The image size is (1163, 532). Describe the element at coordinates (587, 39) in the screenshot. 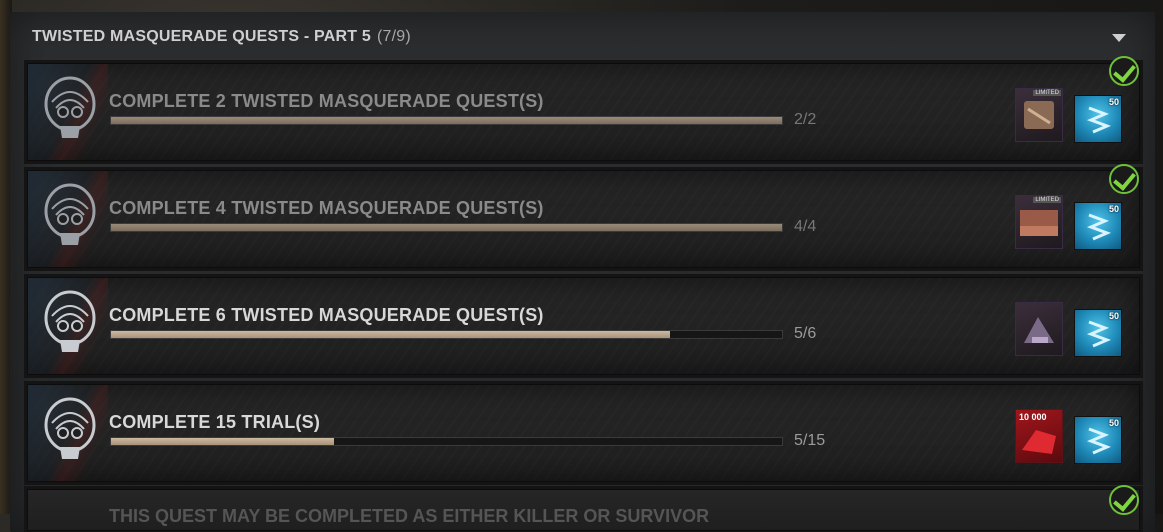

I see `section-header: TWISTED MASQUERADE QUESTS - PART 5 (7/9)` at that location.